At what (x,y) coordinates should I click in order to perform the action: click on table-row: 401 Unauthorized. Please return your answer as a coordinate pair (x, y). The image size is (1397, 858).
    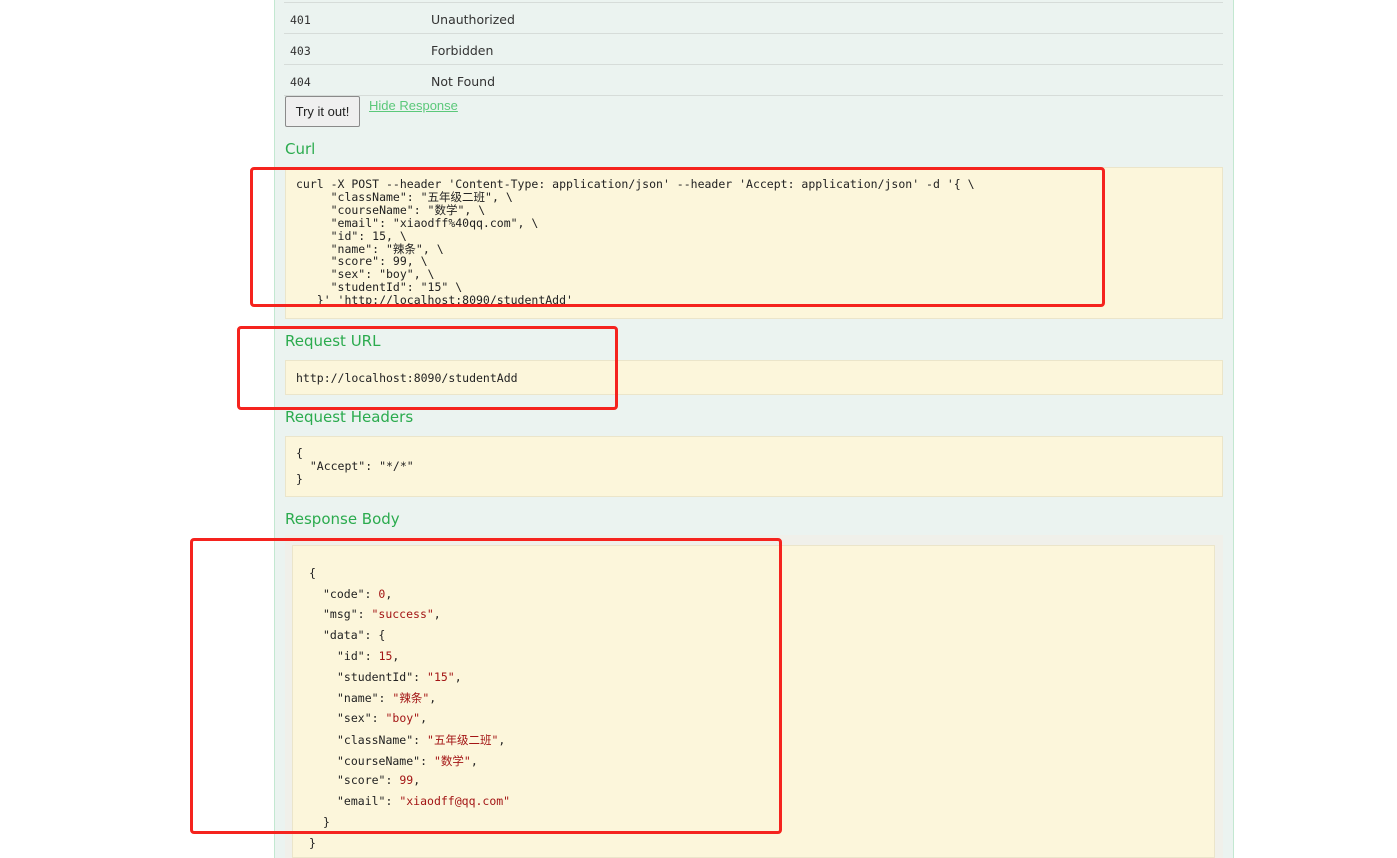
    Looking at the image, I should click on (753, 18).